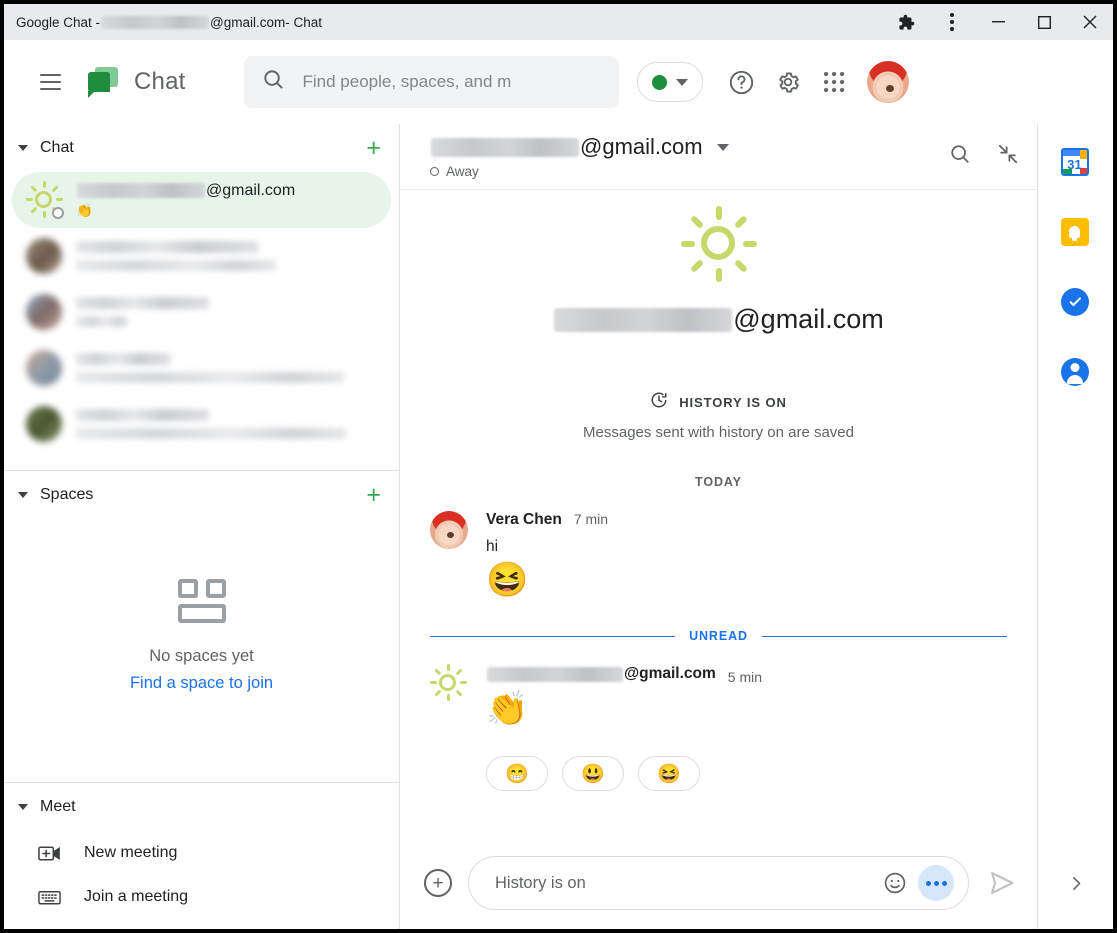 Image resolution: width=1117 pixels, height=933 pixels. Describe the element at coordinates (1008, 156) in the screenshot. I see `collapse-icon` at that location.